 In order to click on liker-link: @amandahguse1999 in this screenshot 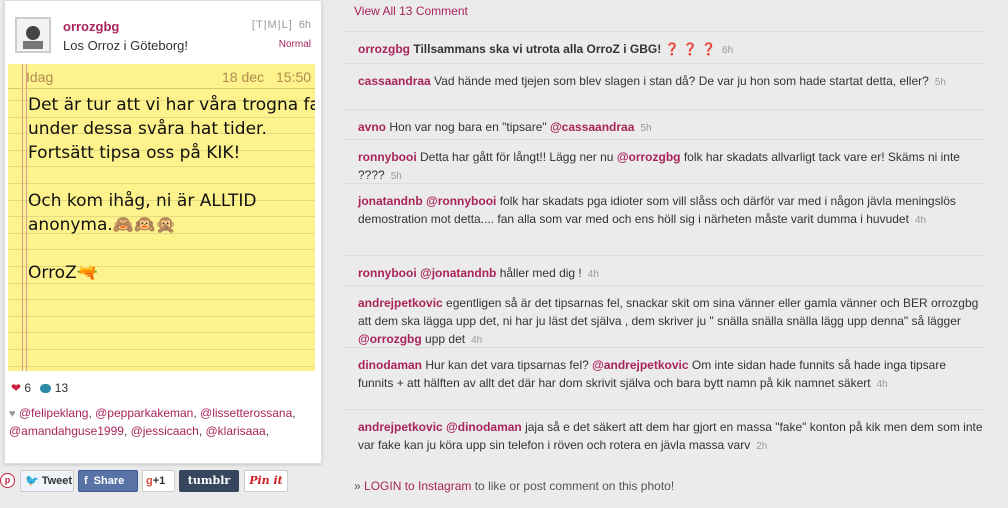, I will do `click(66, 431)`.